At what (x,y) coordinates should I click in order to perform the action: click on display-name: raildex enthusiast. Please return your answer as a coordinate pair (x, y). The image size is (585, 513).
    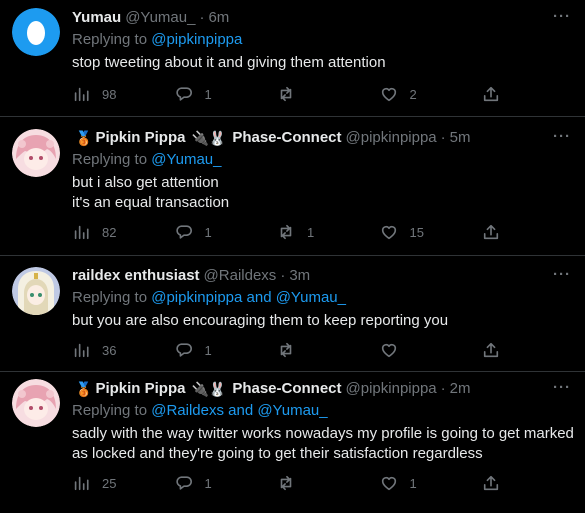
    Looking at the image, I should click on (136, 276).